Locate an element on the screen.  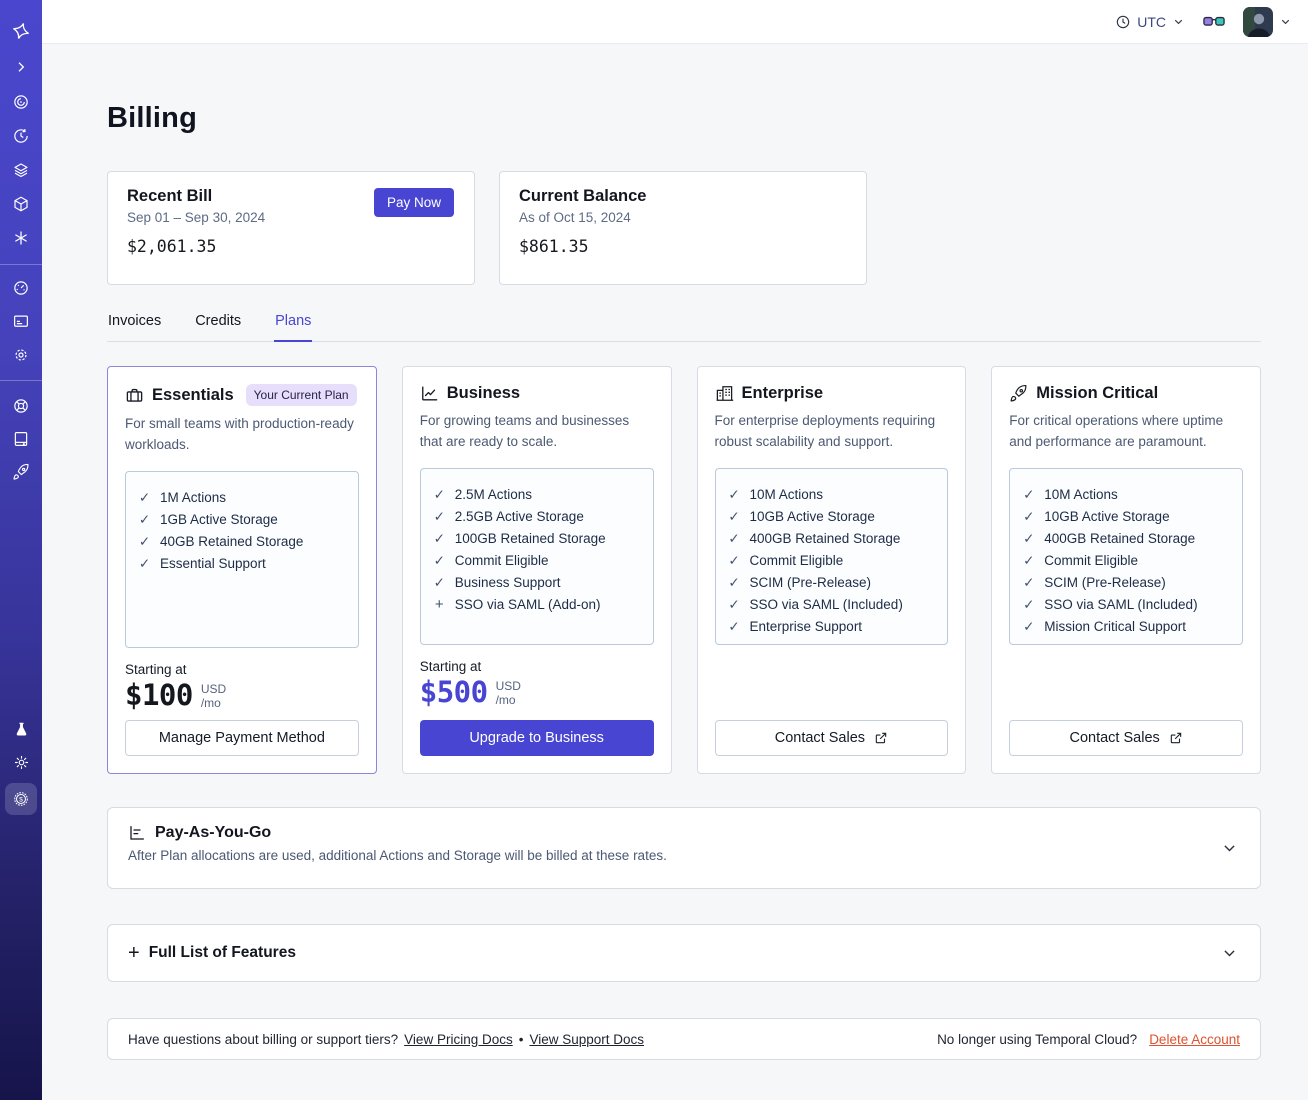
feature-item: ✓ Business Support is located at coordinates (537, 583).